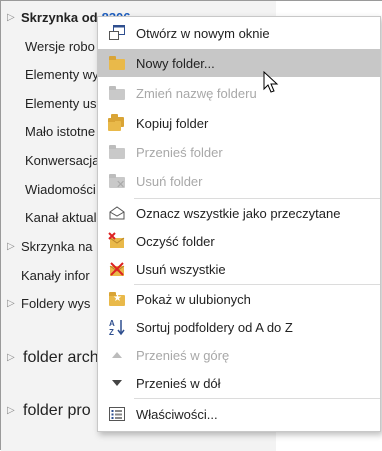 This screenshot has height=451, width=382. Describe the element at coordinates (61, 217) in the screenshot. I see `folder-label: Kanał aktual` at that location.